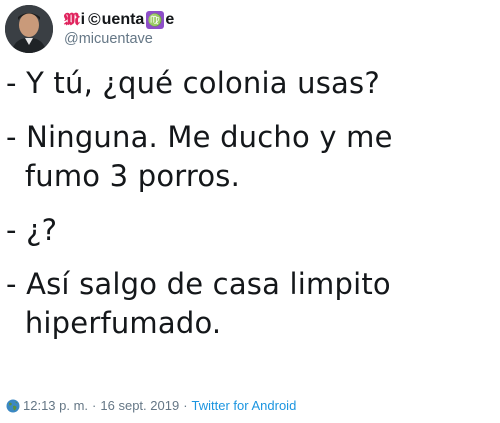 The width and height of the screenshot is (500, 423). What do you see at coordinates (13, 406) in the screenshot?
I see `globe-icon` at bounding box center [13, 406].